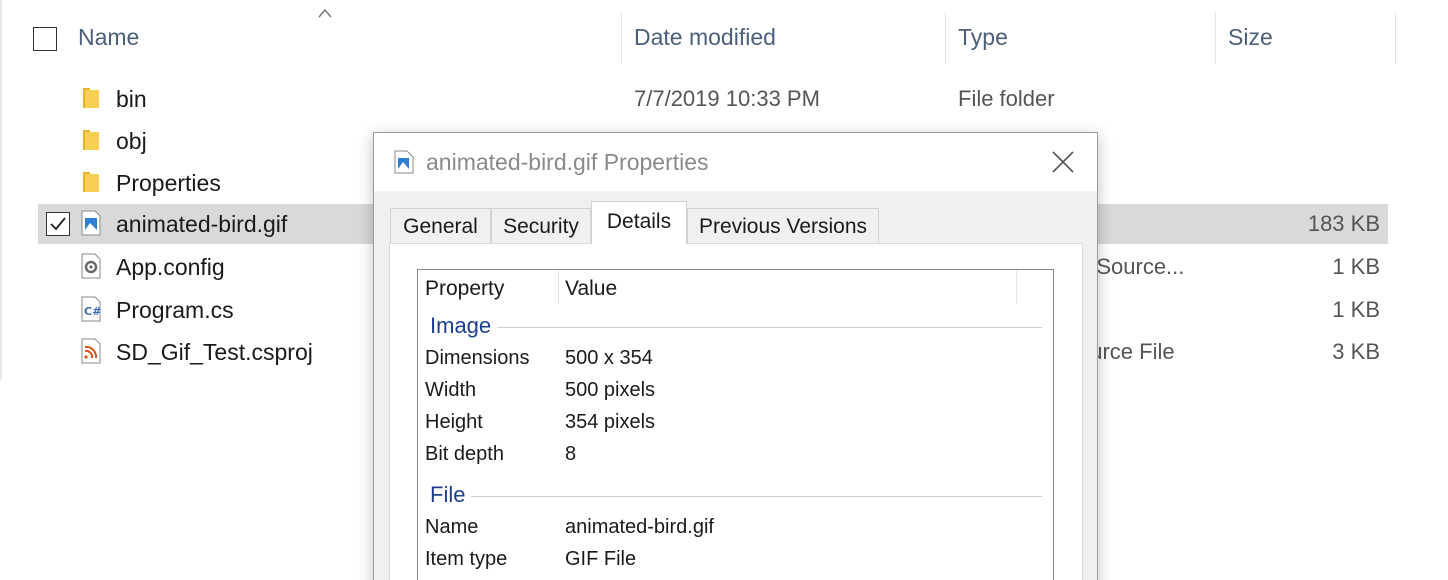 This screenshot has height=580, width=1448. What do you see at coordinates (440, 225) in the screenshot?
I see `tab-general: General` at bounding box center [440, 225].